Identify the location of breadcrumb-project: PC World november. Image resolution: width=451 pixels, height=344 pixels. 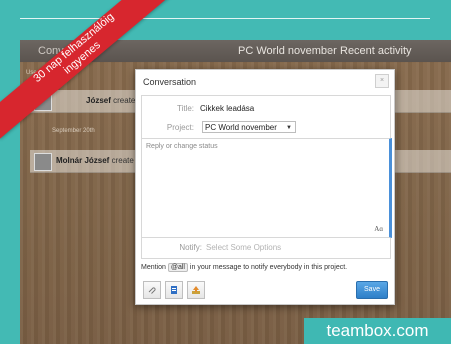
(287, 51).